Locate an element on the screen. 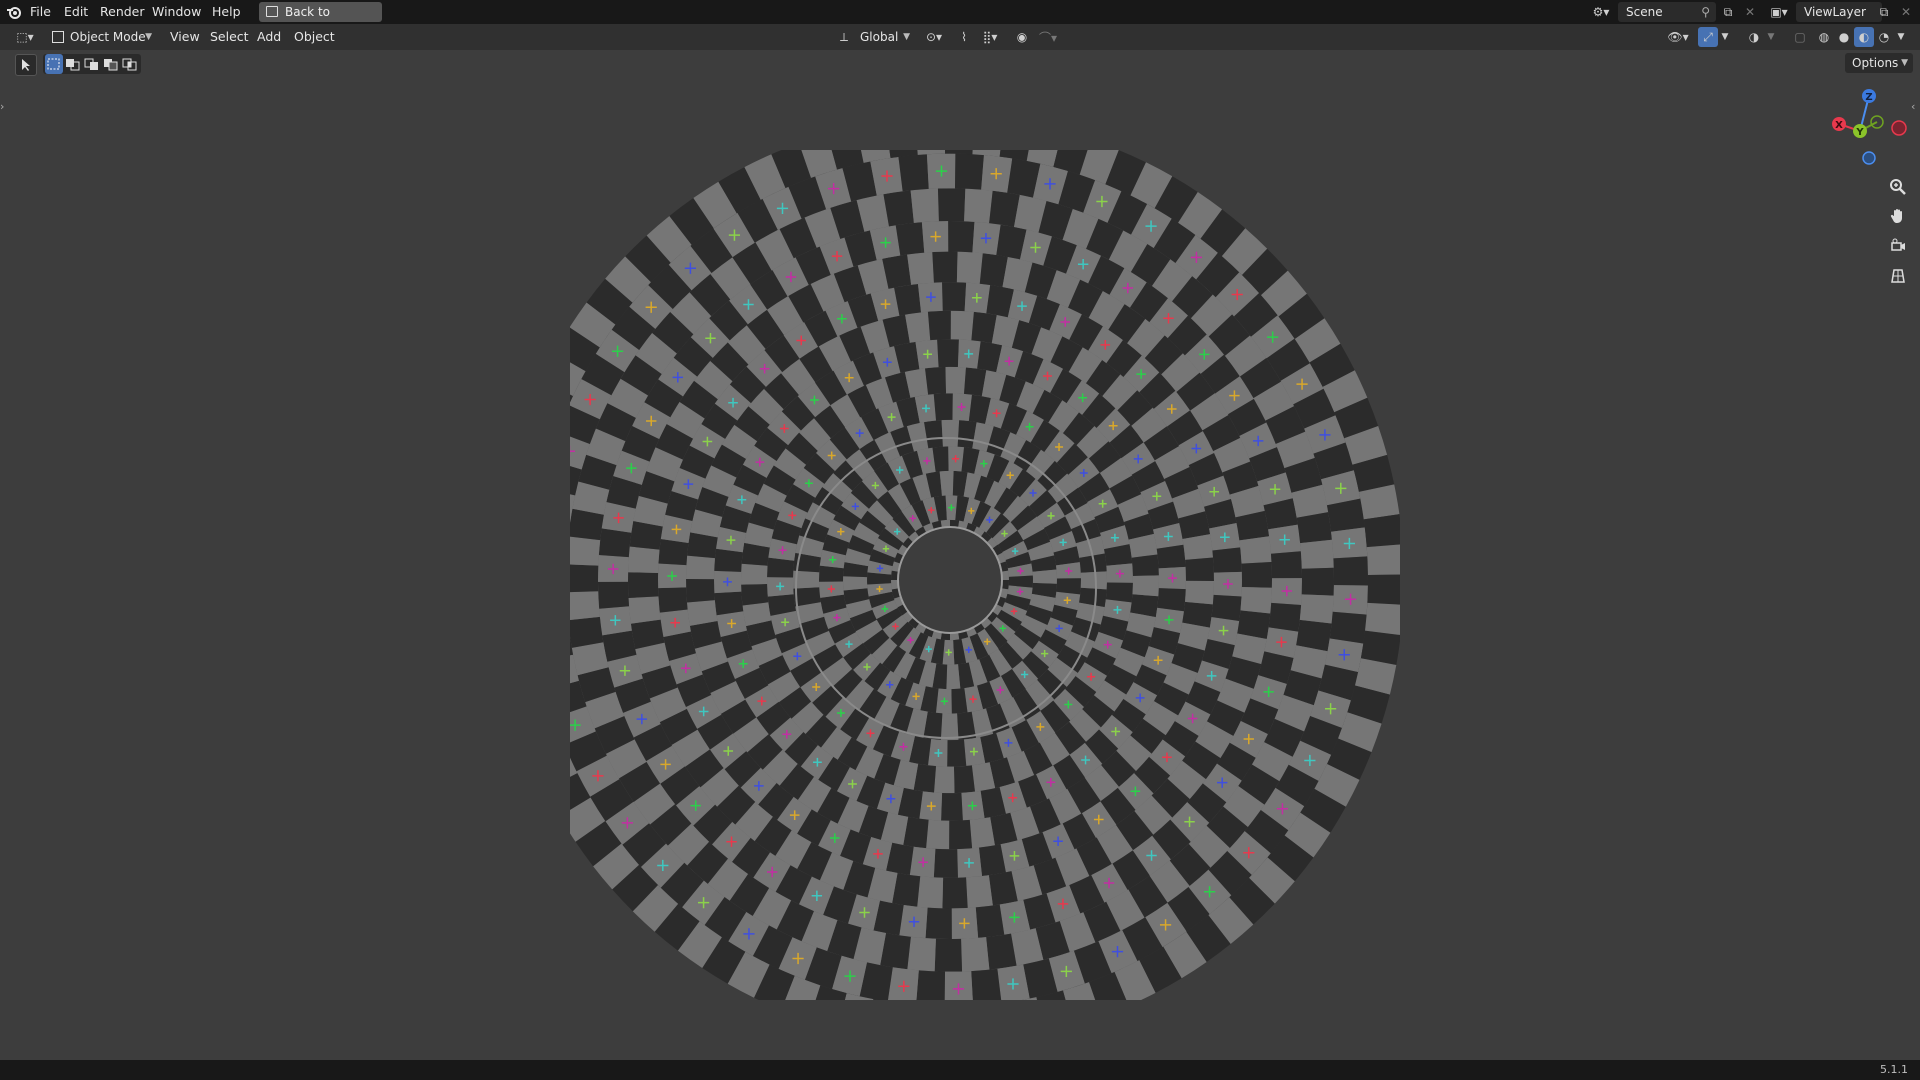  gizmo-toggle-icon: ⤢ is located at coordinates (1708, 37).